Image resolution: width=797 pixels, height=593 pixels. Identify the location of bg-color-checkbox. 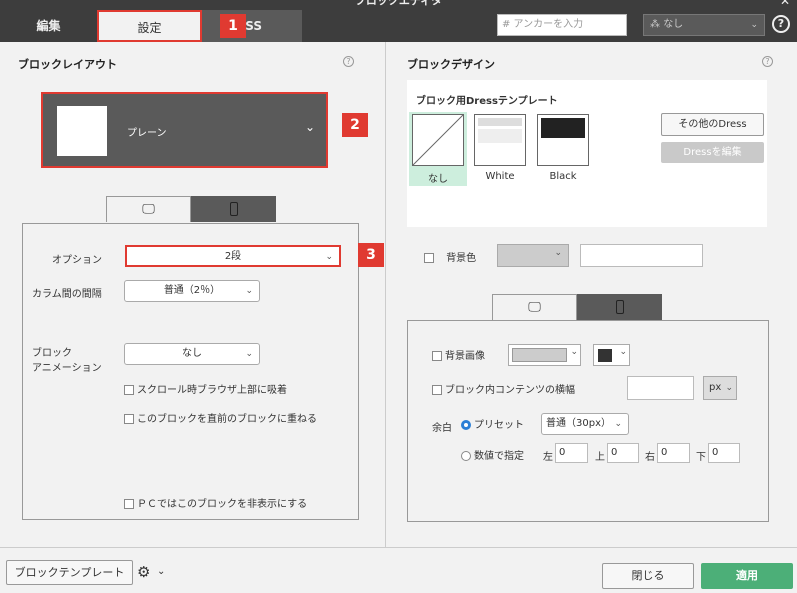
(429, 258).